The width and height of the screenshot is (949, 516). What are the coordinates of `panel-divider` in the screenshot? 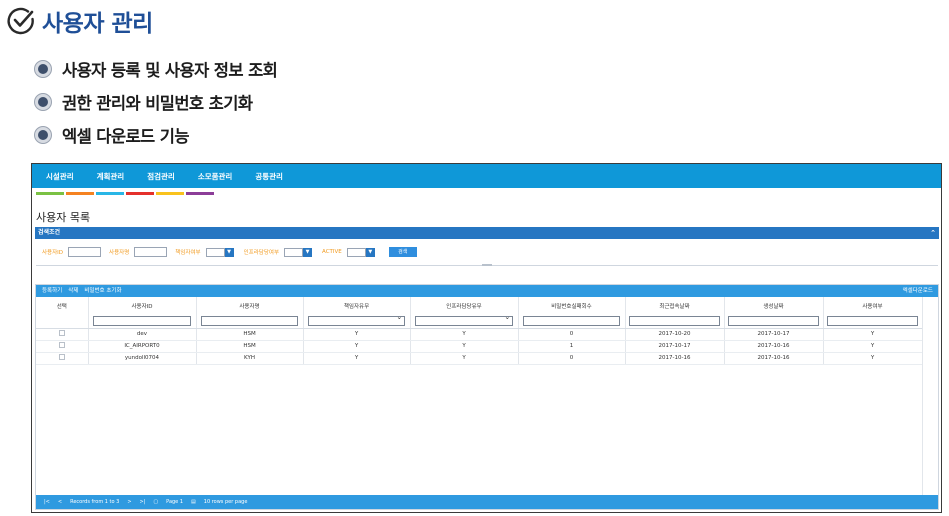 It's located at (487, 265).